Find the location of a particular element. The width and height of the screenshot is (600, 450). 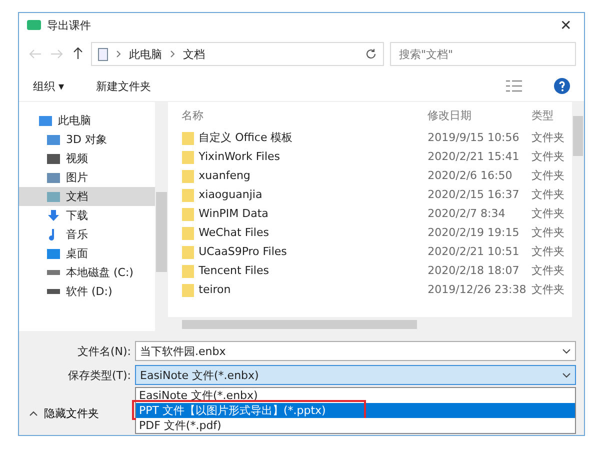

file-name-field: 当下软件园.enbx is located at coordinates (355, 351).